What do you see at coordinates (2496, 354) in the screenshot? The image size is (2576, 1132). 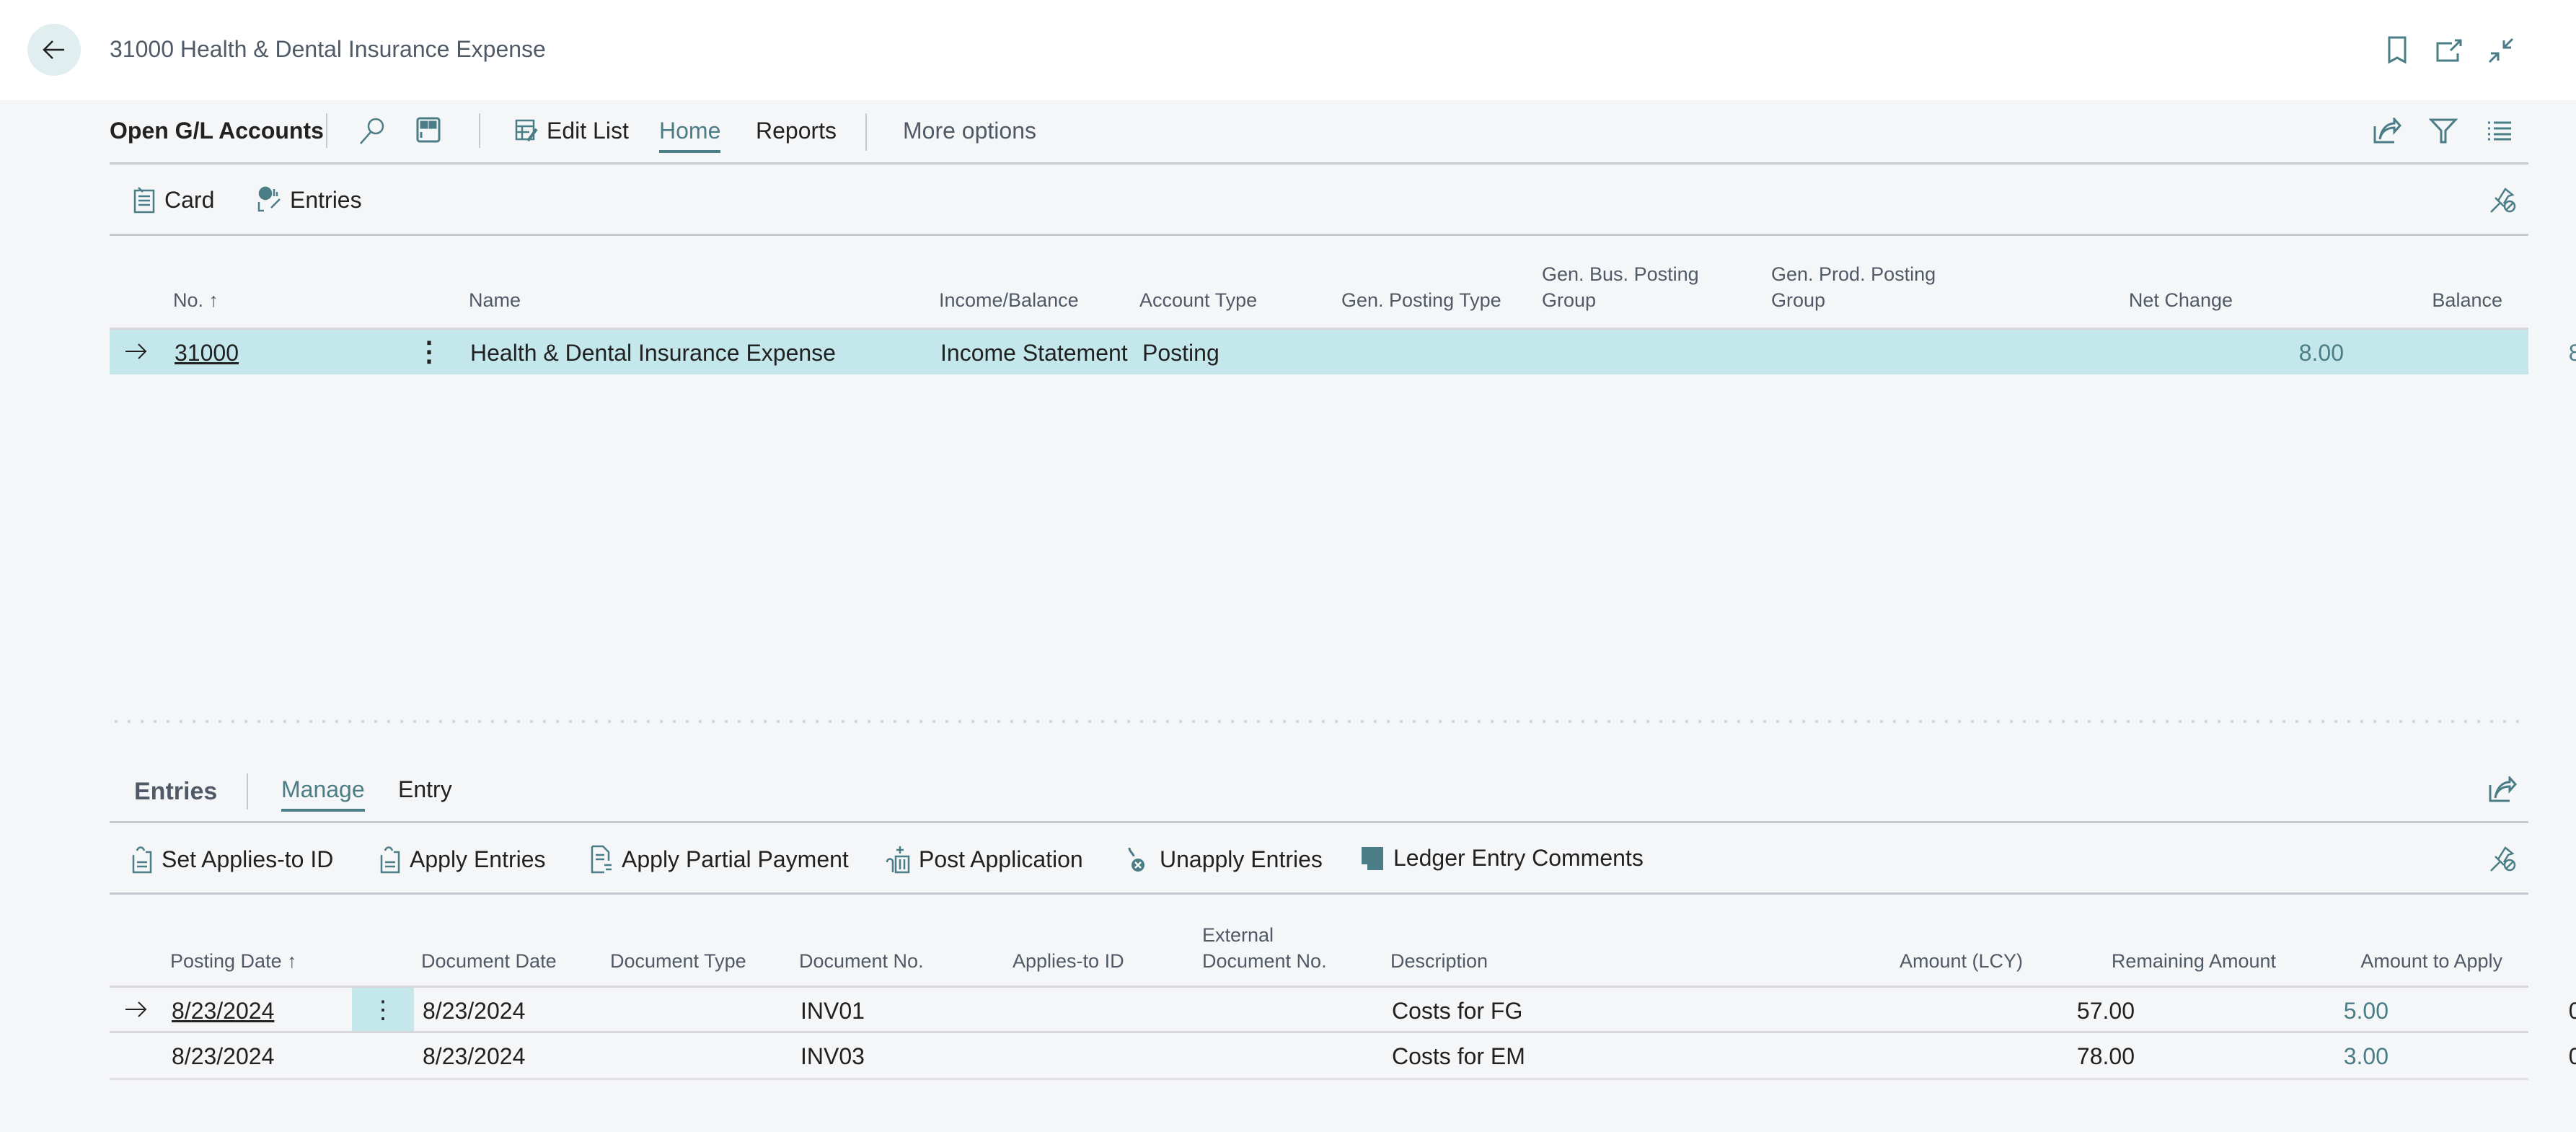 I see `balance-value: 8.00` at bounding box center [2496, 354].